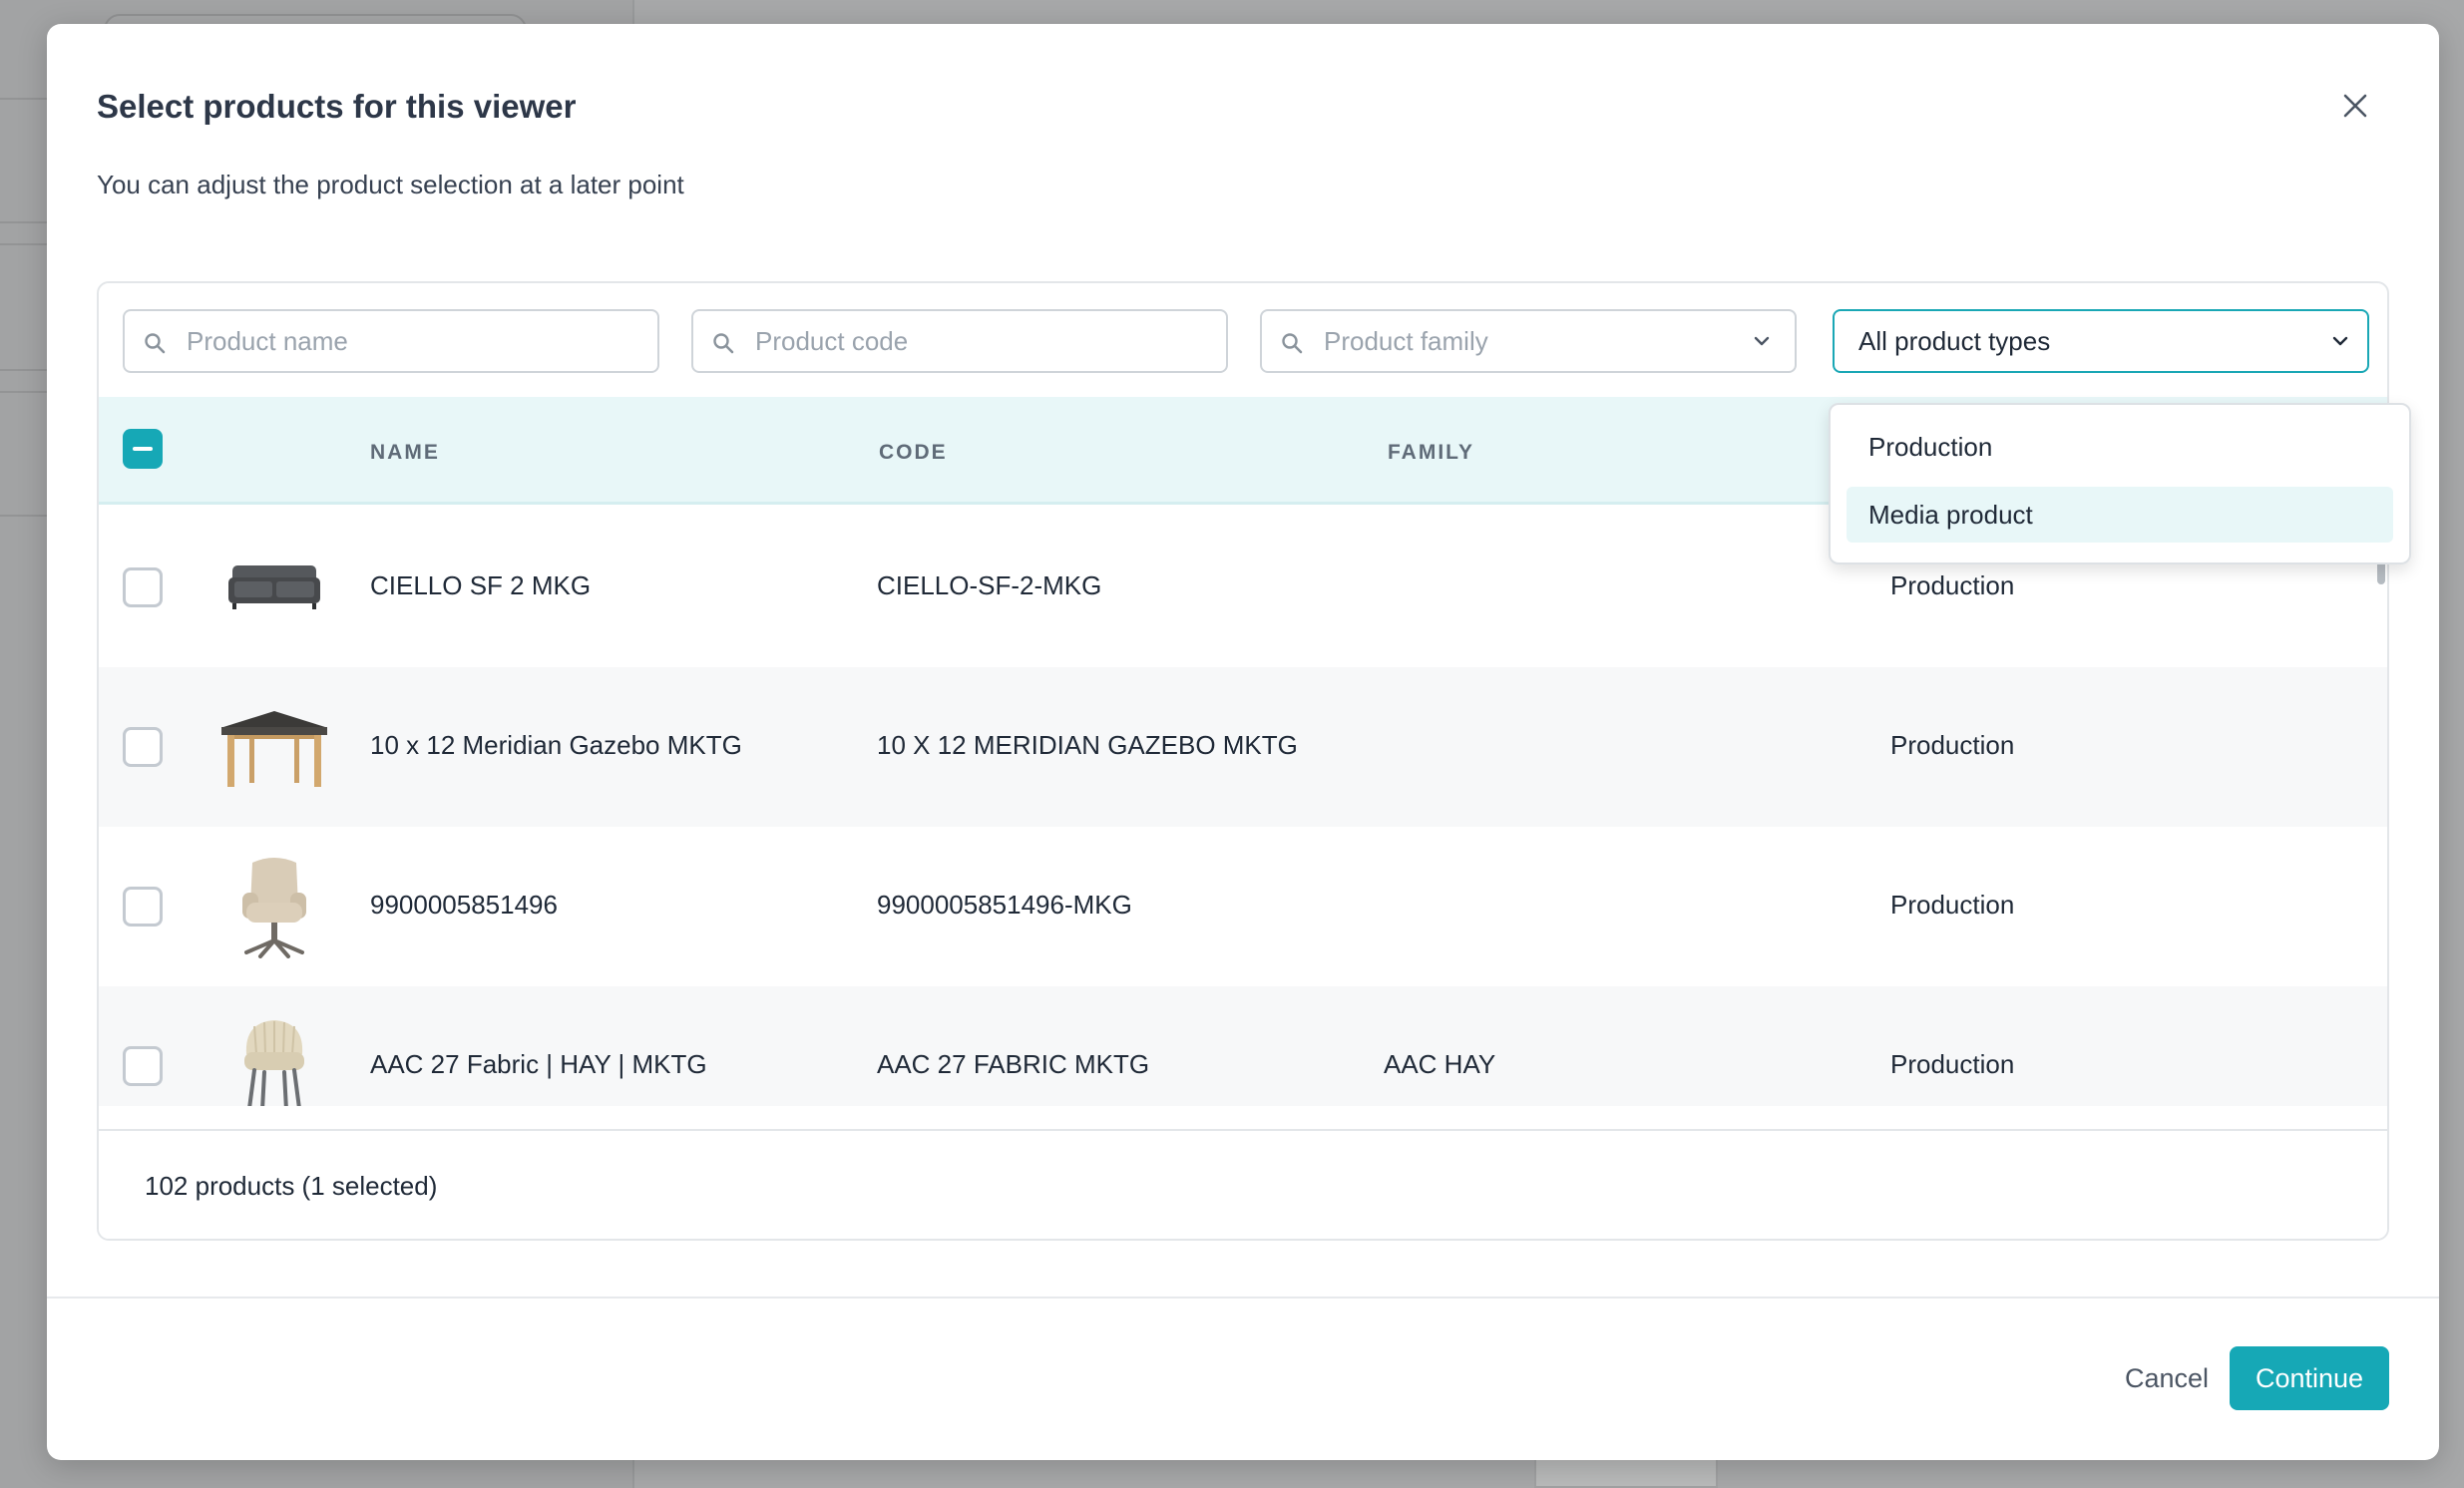  What do you see at coordinates (2309, 1378) in the screenshot?
I see `continue-button: Continue` at bounding box center [2309, 1378].